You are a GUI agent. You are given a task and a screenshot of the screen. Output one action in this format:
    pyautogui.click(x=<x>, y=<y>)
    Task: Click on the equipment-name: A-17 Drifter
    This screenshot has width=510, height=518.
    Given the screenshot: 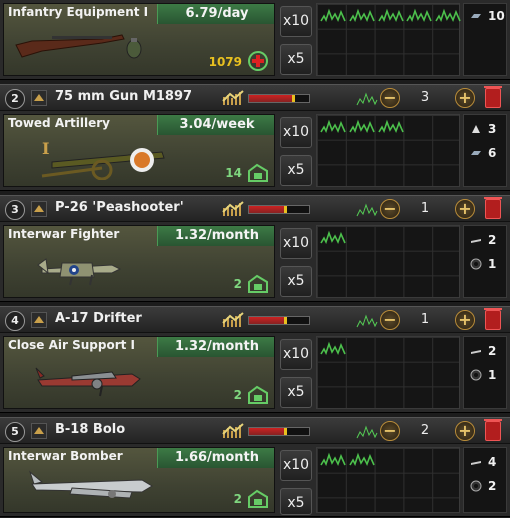 What is the action you would take?
    pyautogui.click(x=98, y=318)
    